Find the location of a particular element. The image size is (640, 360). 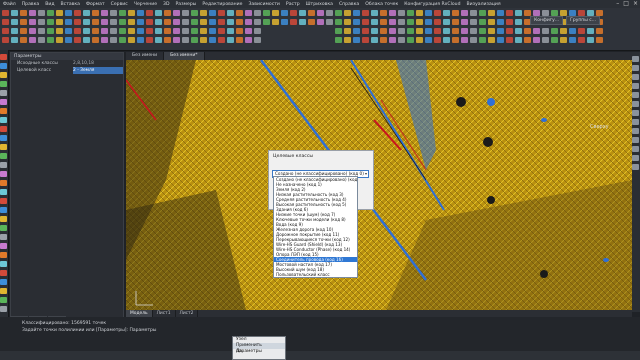

doc-tab: Без имени is located at coordinates (145, 56).